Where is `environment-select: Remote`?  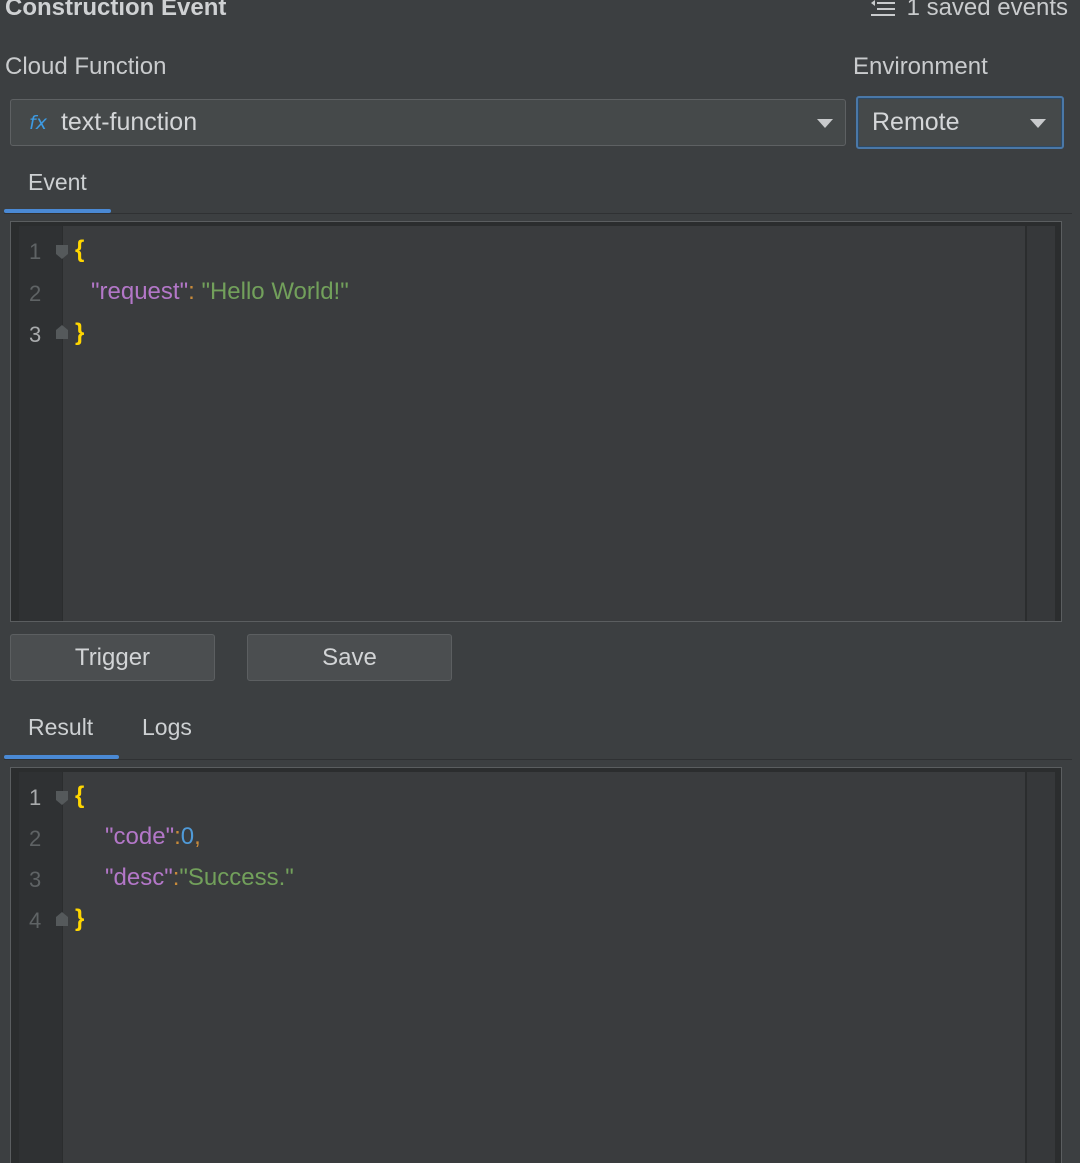
environment-select: Remote is located at coordinates (960, 122).